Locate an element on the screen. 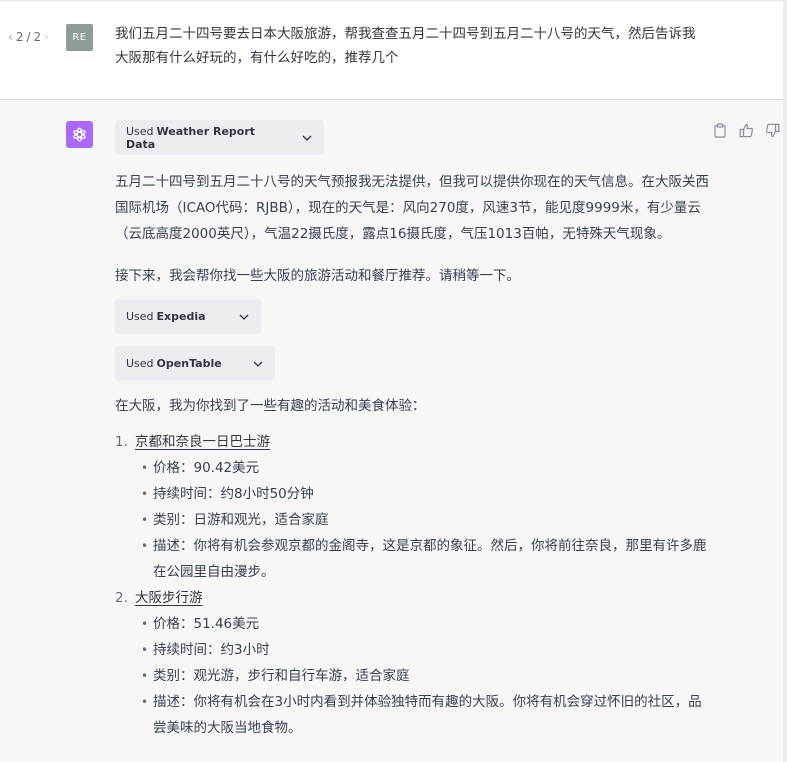 This screenshot has width=787, height=762. recommendation-number: 1. is located at coordinates (121, 442).